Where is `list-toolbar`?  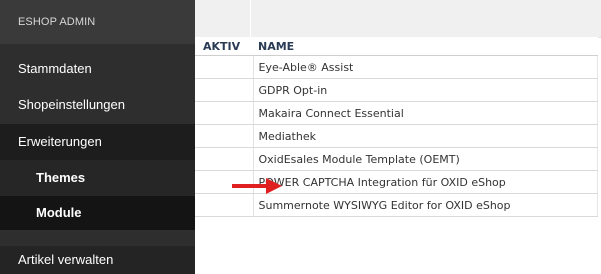
list-toolbar is located at coordinates (398, 19).